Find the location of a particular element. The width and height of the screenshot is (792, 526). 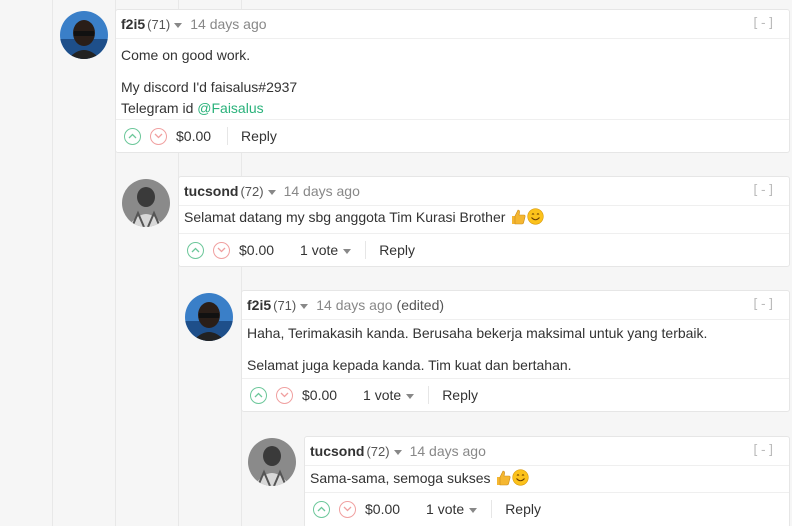

comment-header: f2i5 (71) 14 days ago (edited) [-] is located at coordinates (515, 305).